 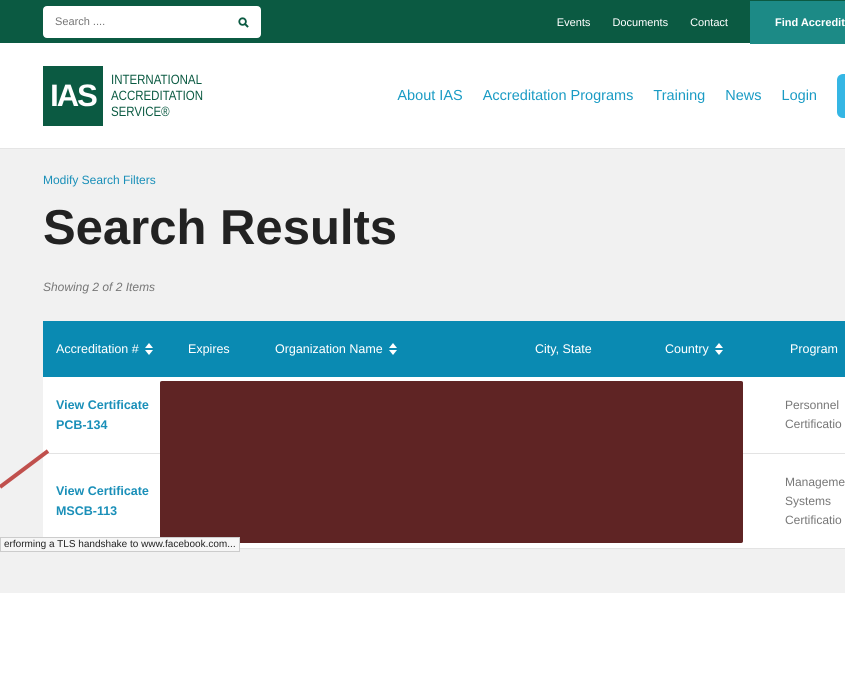 I want to click on column-heading: City, State, so click(x=563, y=349).